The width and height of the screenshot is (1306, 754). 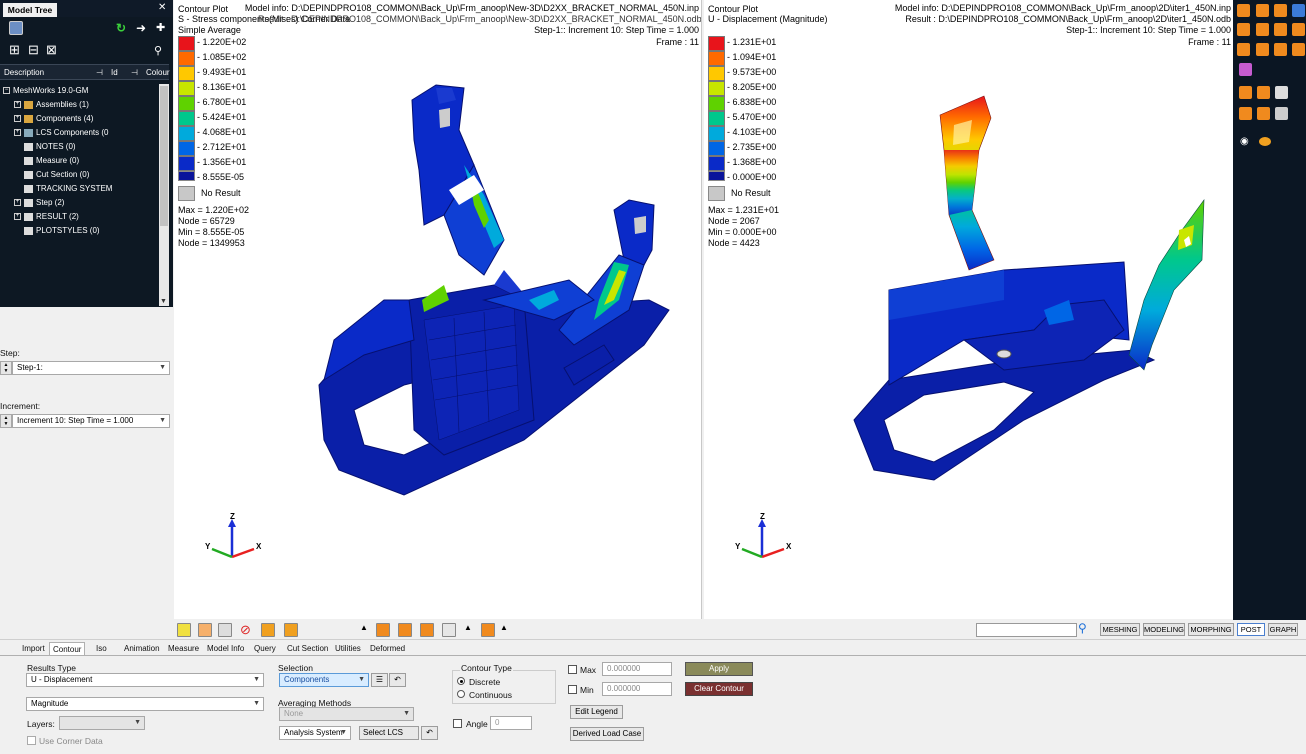 I want to click on tab-measure: Measure, so click(x=183, y=648).